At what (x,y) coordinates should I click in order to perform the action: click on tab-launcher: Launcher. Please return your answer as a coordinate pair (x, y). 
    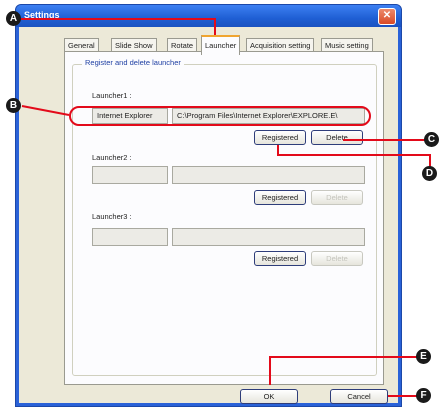
    Looking at the image, I should click on (221, 45).